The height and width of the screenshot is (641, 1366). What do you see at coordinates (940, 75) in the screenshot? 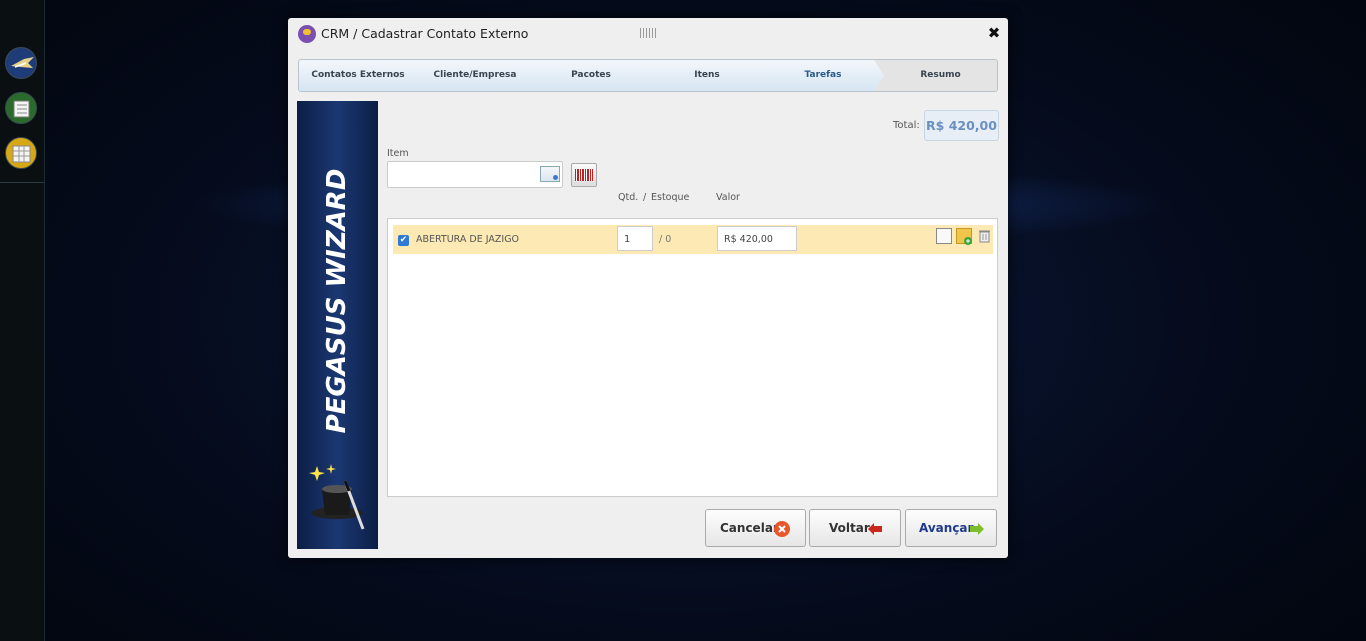
I see `step-resumo: Resumo` at bounding box center [940, 75].